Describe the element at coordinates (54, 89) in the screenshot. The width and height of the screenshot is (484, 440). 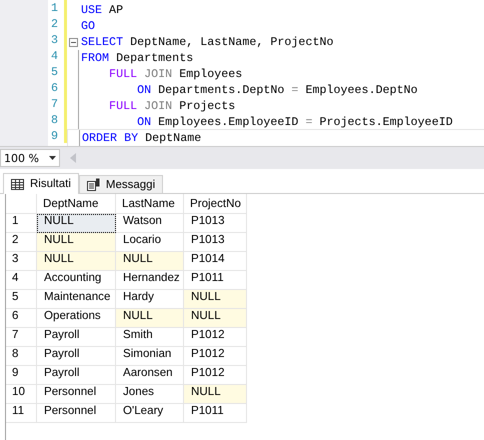
I see `line-number: 6` at that location.